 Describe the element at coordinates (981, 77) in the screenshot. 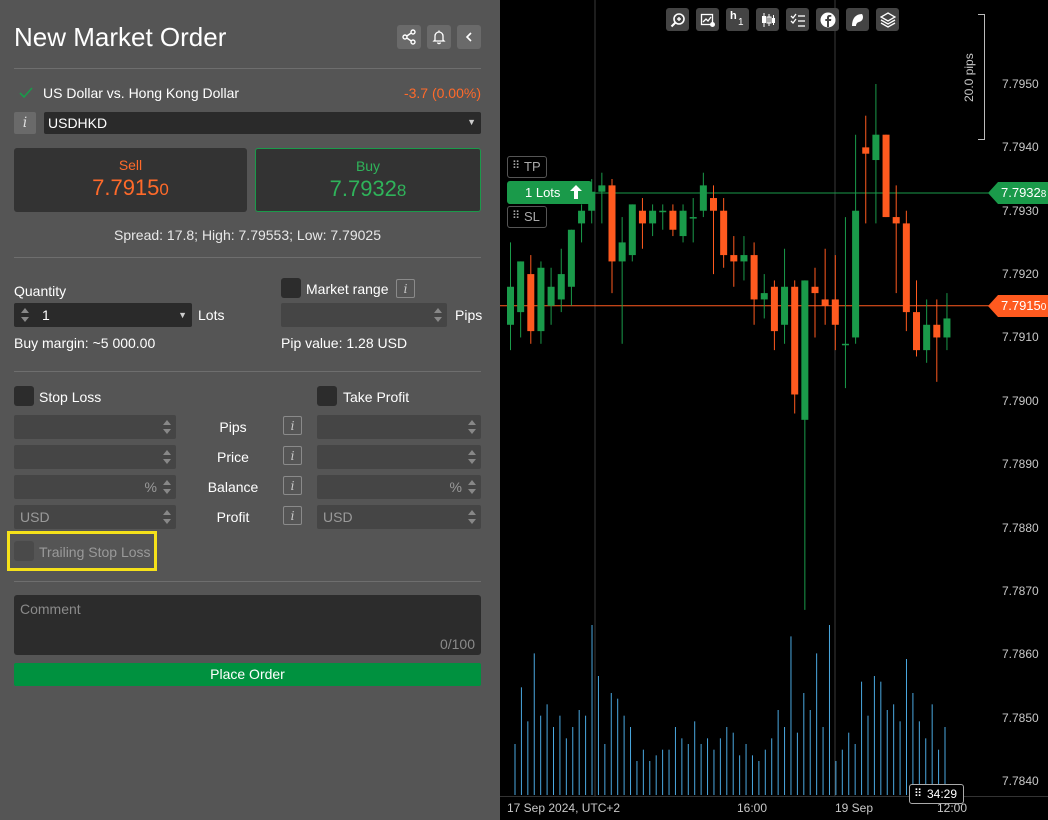

I see `pips-scale-bracket` at that location.